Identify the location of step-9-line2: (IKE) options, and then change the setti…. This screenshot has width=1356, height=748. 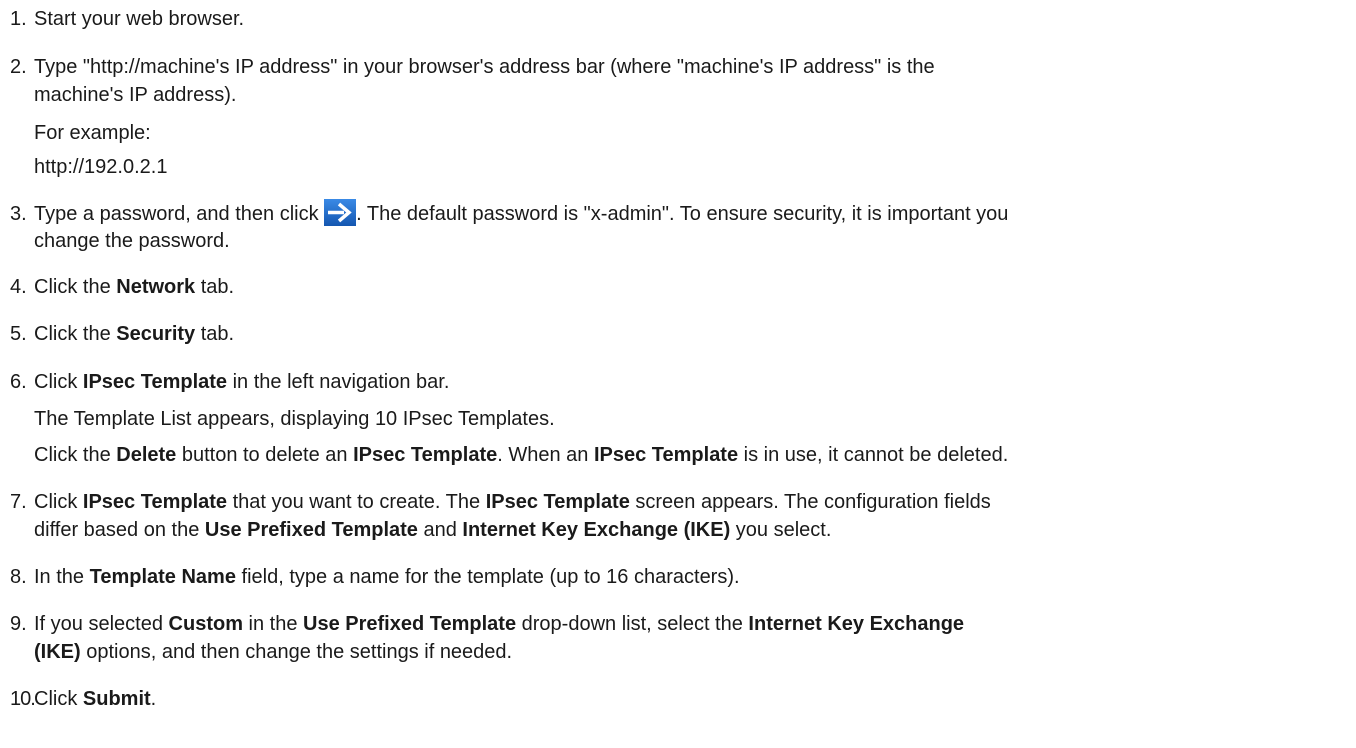
(273, 652).